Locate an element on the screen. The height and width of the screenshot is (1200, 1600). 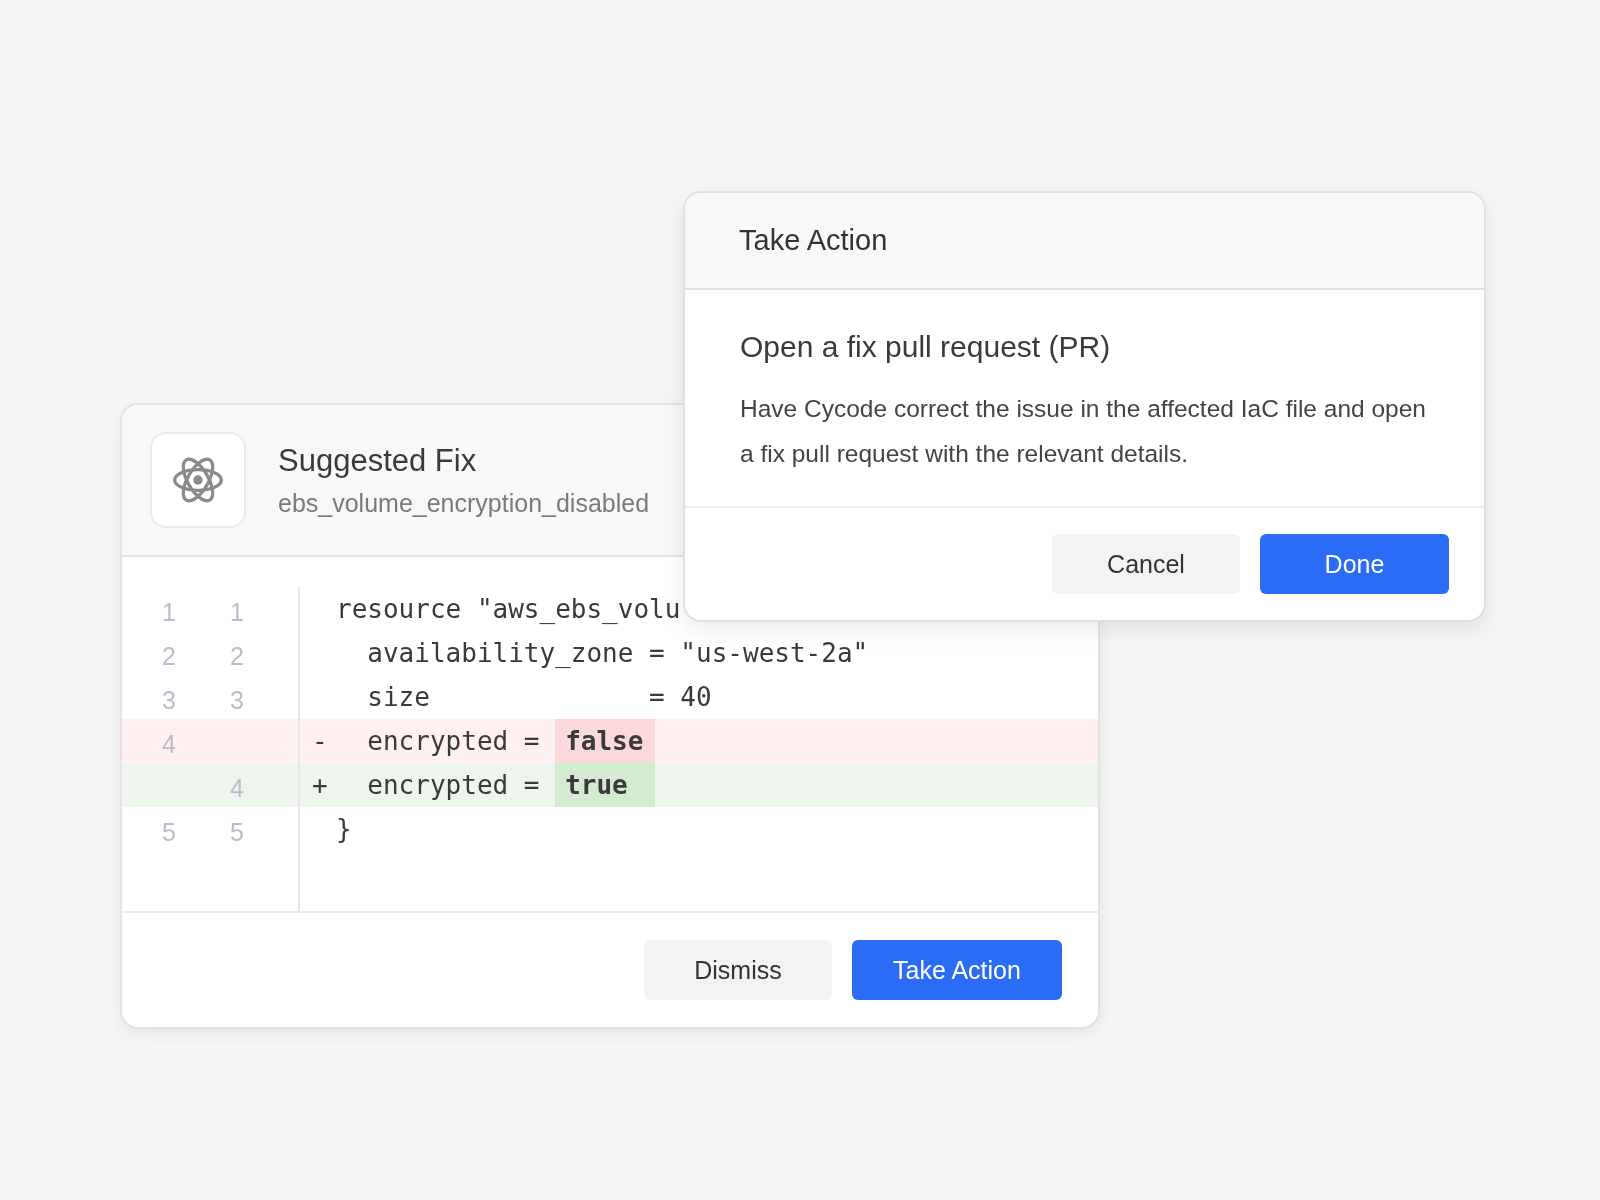
changed-token: true is located at coordinates (605, 785).